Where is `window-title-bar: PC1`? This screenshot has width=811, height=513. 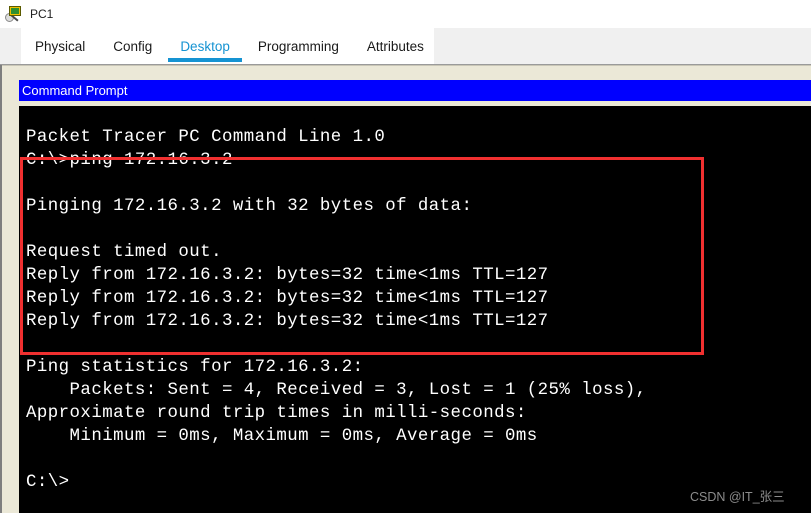 window-title-bar: PC1 is located at coordinates (405, 14).